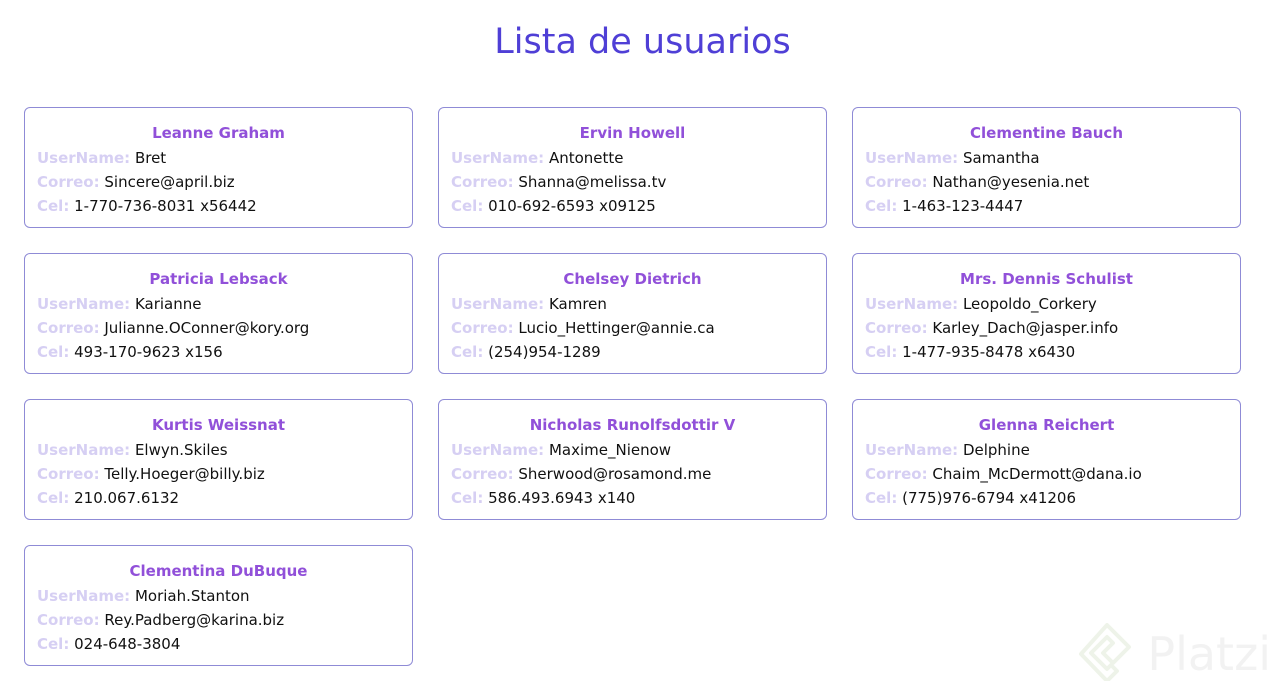 The image size is (1285, 681). I want to click on email-value: Julianne.OConner@kory.org, so click(207, 328).